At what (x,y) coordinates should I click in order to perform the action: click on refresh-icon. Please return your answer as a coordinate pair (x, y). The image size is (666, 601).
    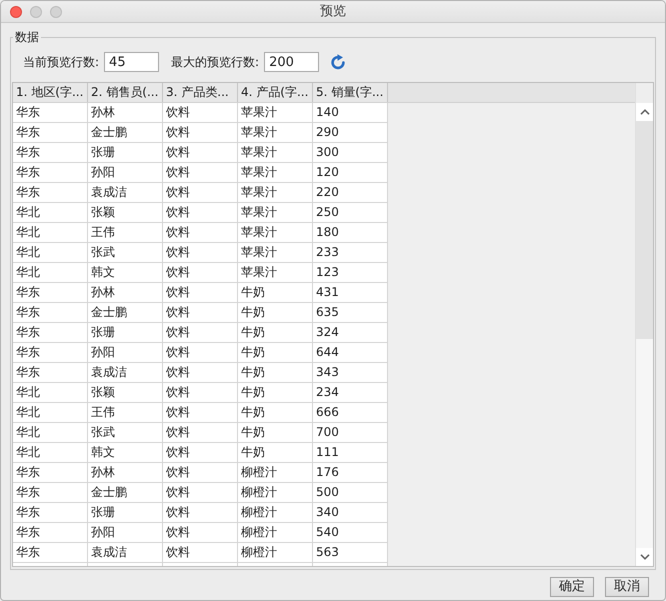
    Looking at the image, I should click on (338, 62).